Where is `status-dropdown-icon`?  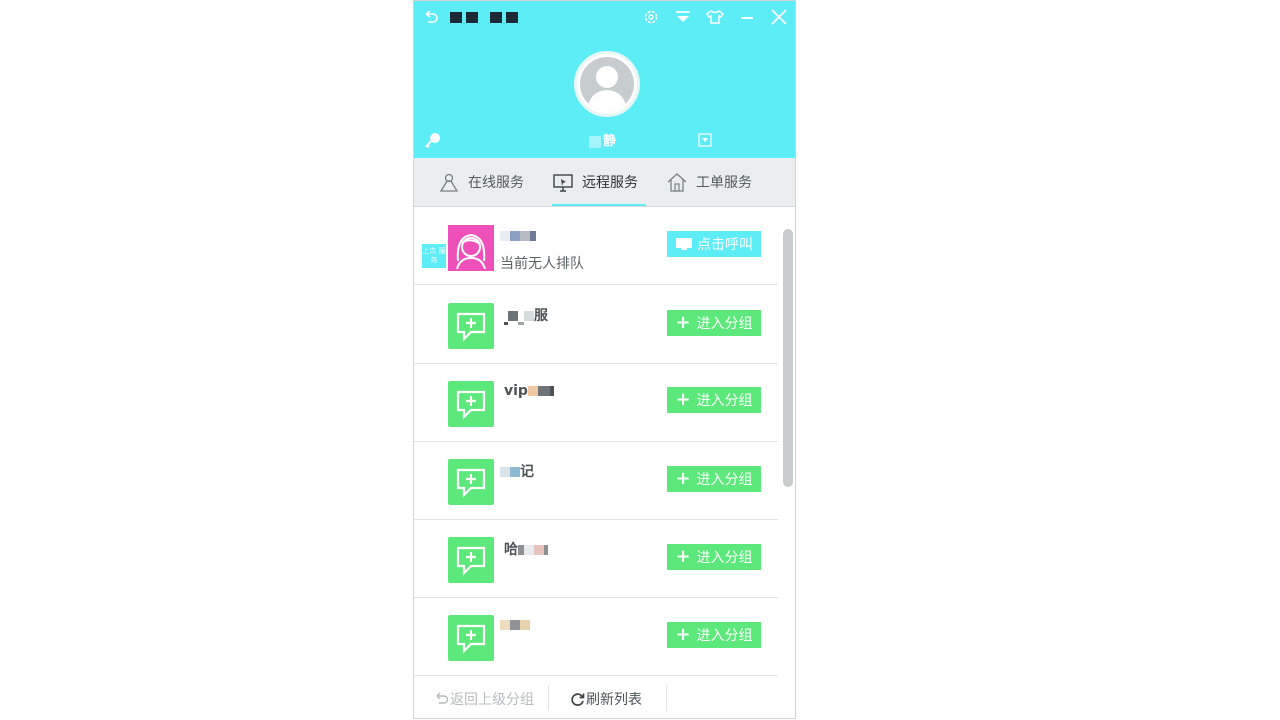 status-dropdown-icon is located at coordinates (705, 140).